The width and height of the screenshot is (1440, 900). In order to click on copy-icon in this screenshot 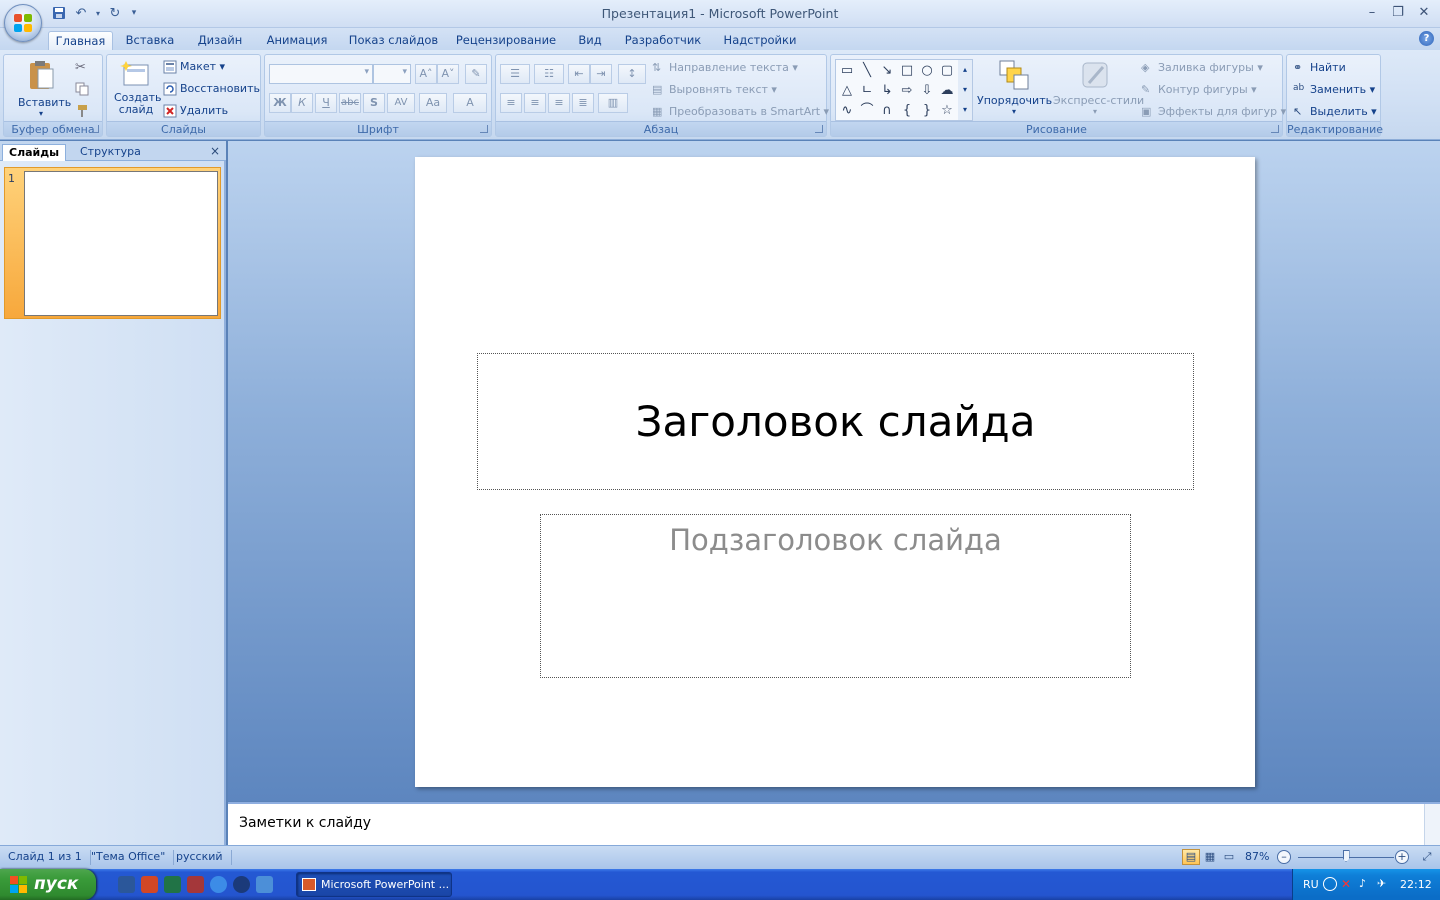, I will do `click(82, 90)`.